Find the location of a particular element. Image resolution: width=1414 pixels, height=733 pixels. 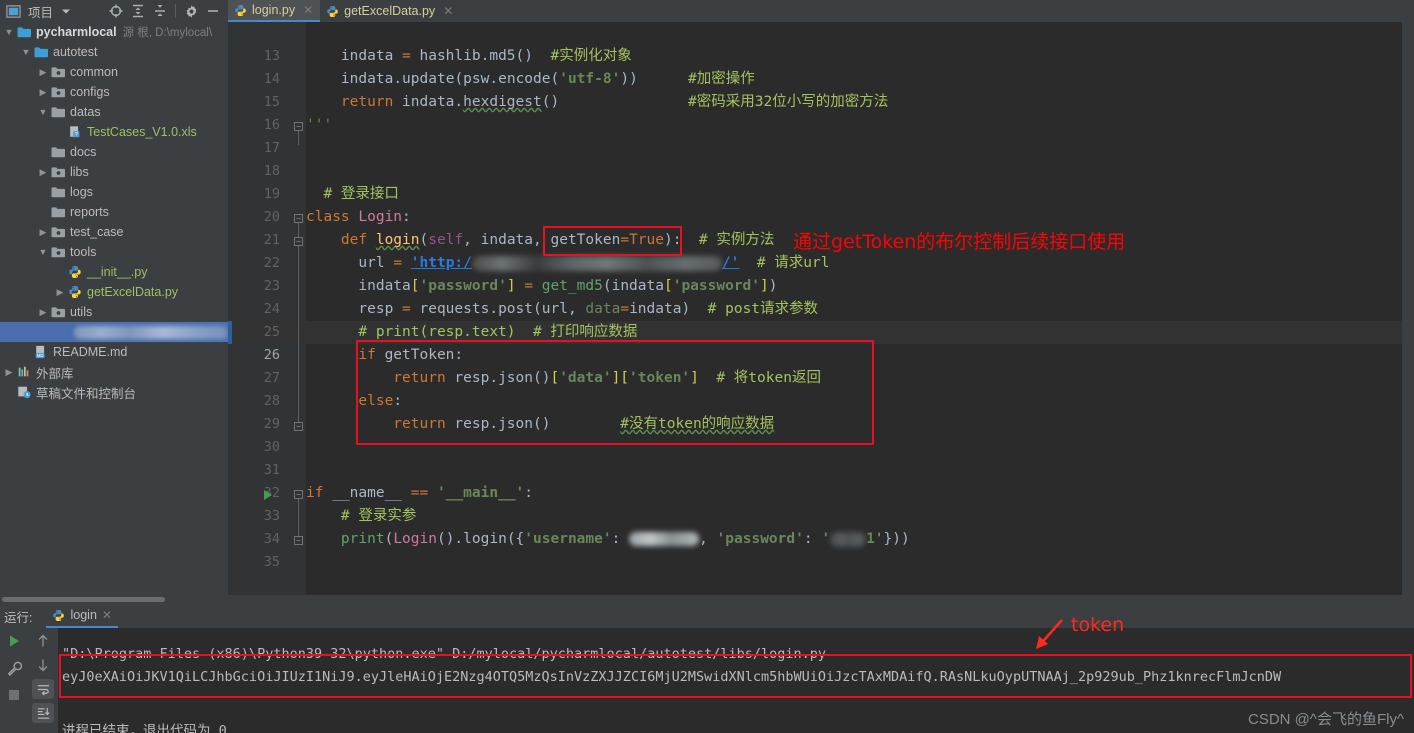

run-gutter-arrow-icon is located at coordinates (268, 495).